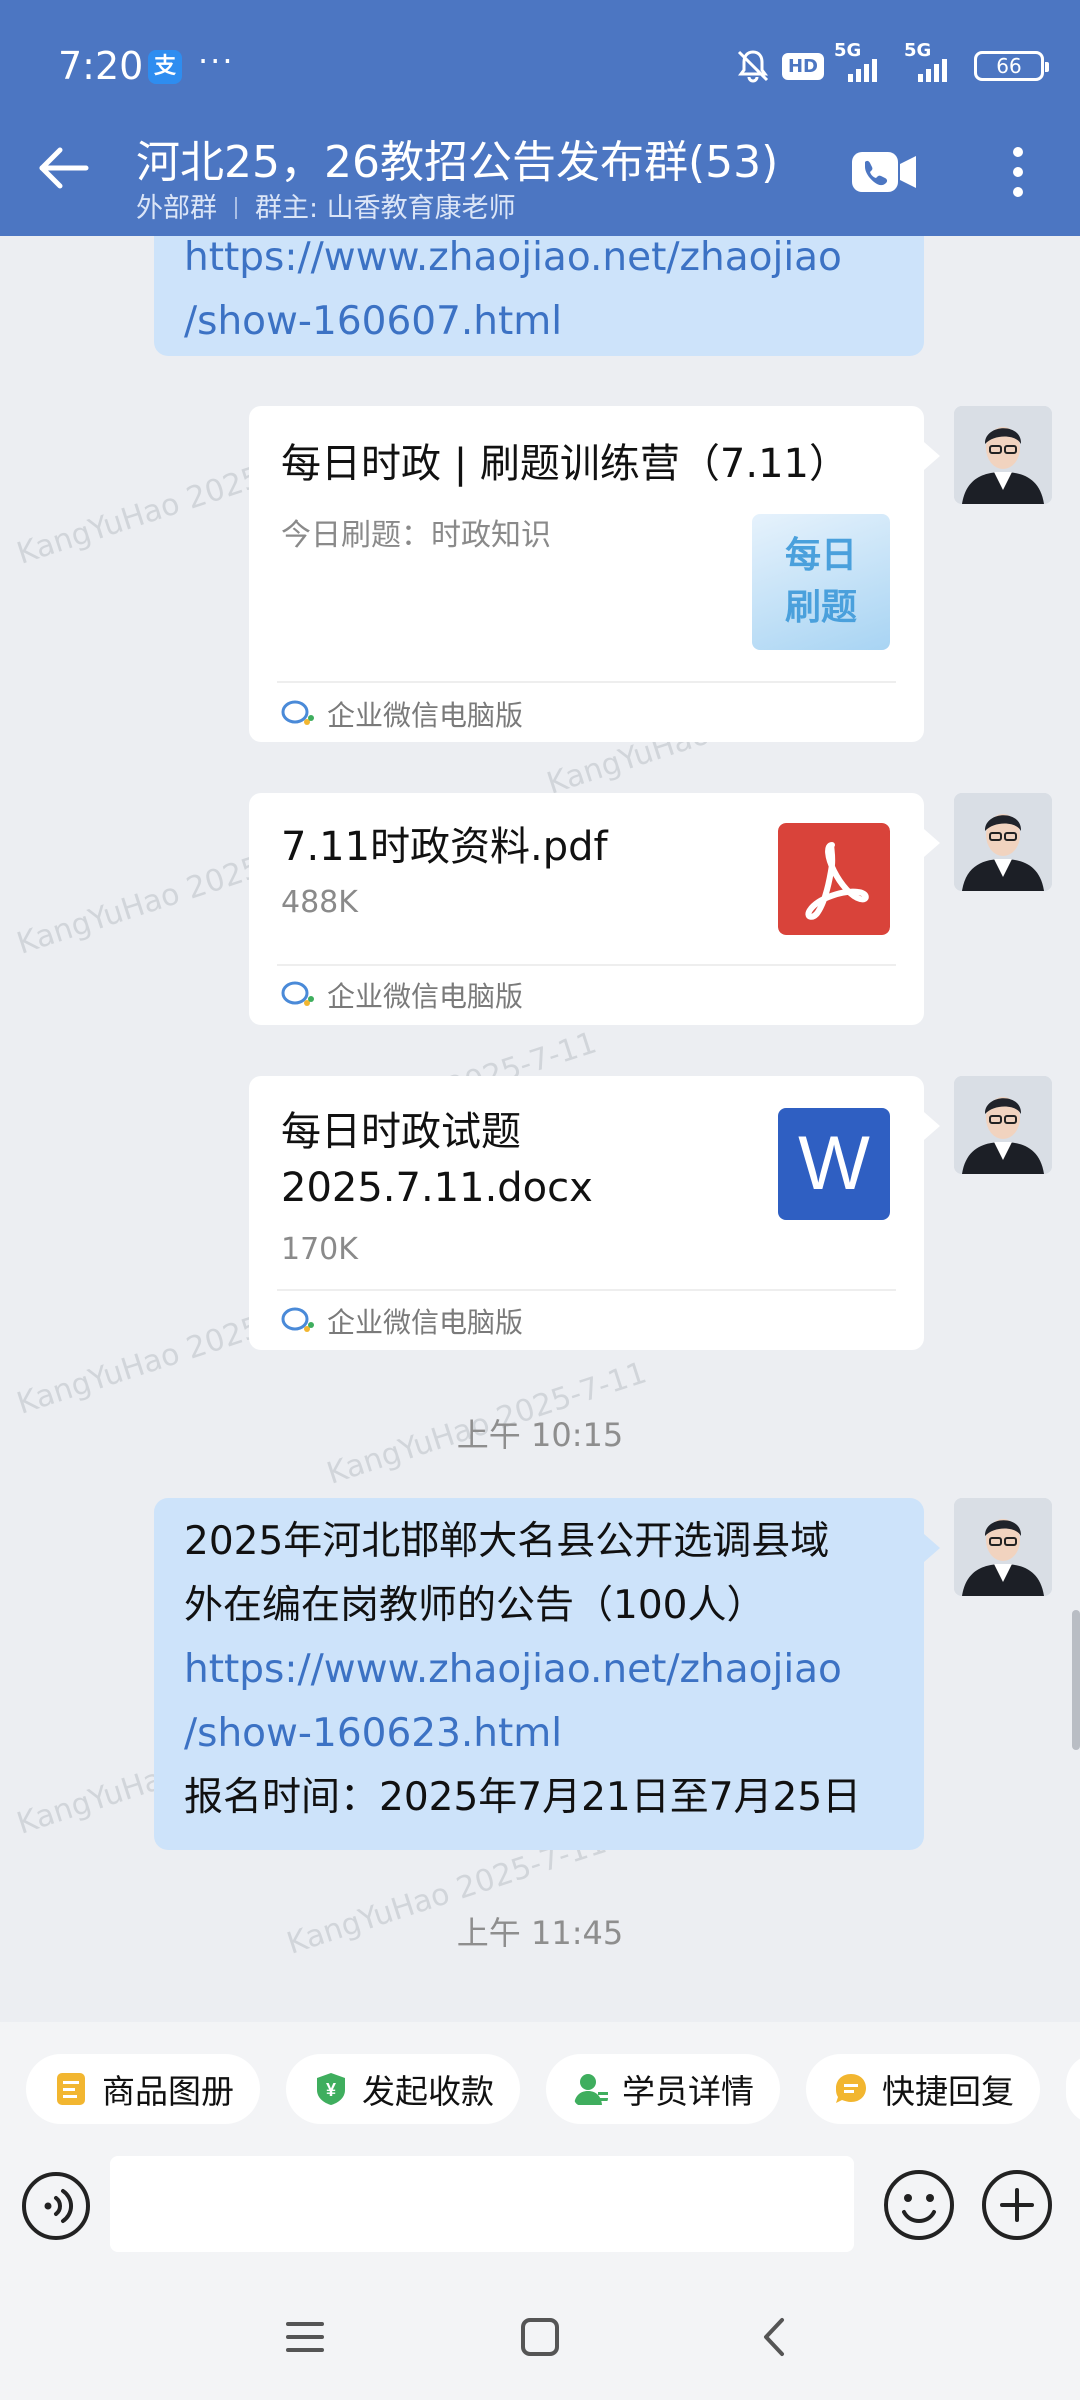 This screenshot has width=1080, height=2400. I want to click on chat-title: 河北25，26教招公告发布群(53), so click(457, 162).